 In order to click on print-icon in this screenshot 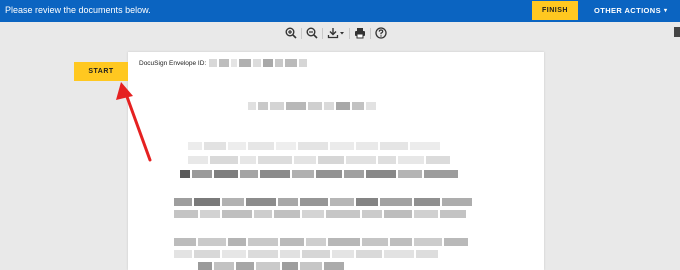, I will do `click(360, 33)`.